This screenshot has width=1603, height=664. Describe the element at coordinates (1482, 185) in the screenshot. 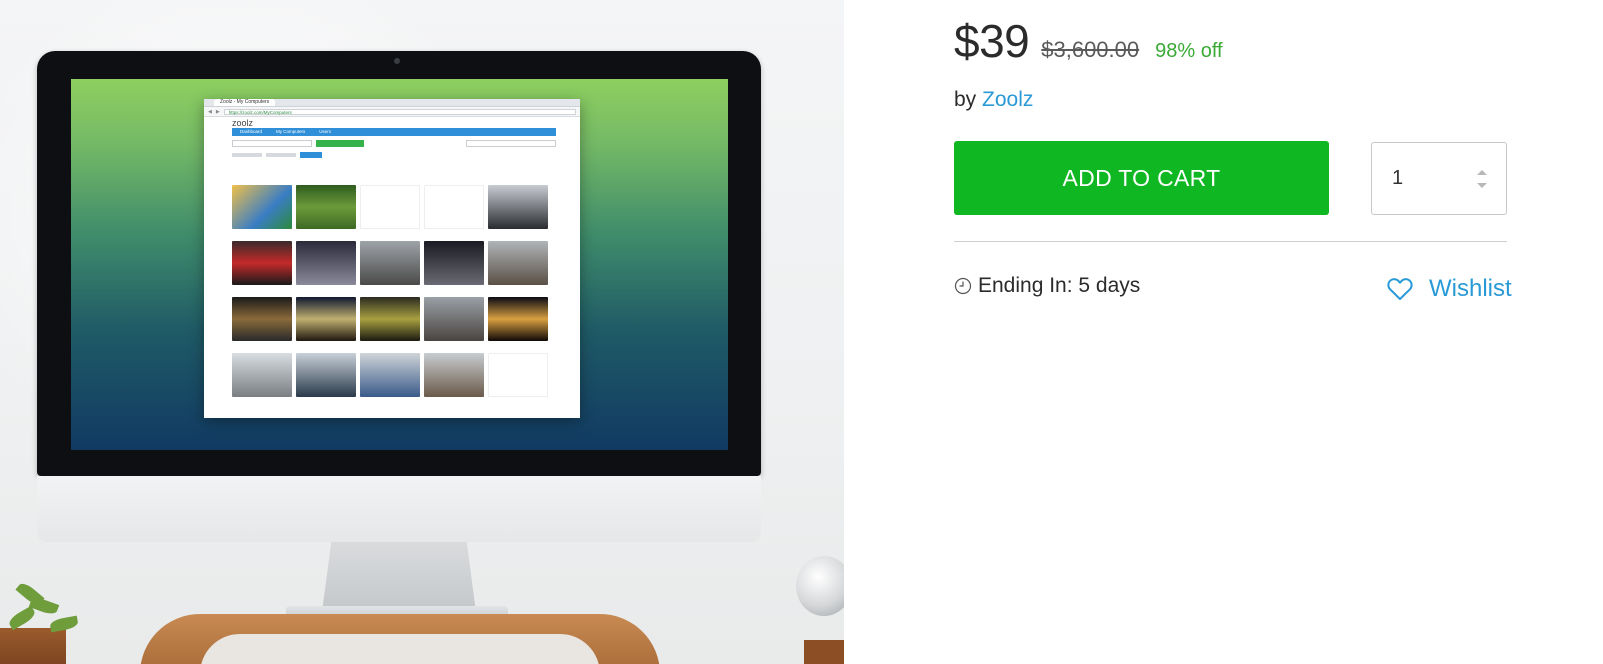

I see `quantity-decrement-icon` at that location.